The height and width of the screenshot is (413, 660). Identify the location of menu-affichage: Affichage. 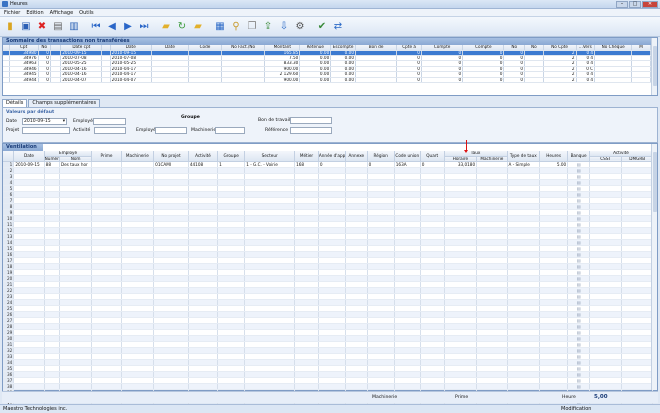
(62, 13).